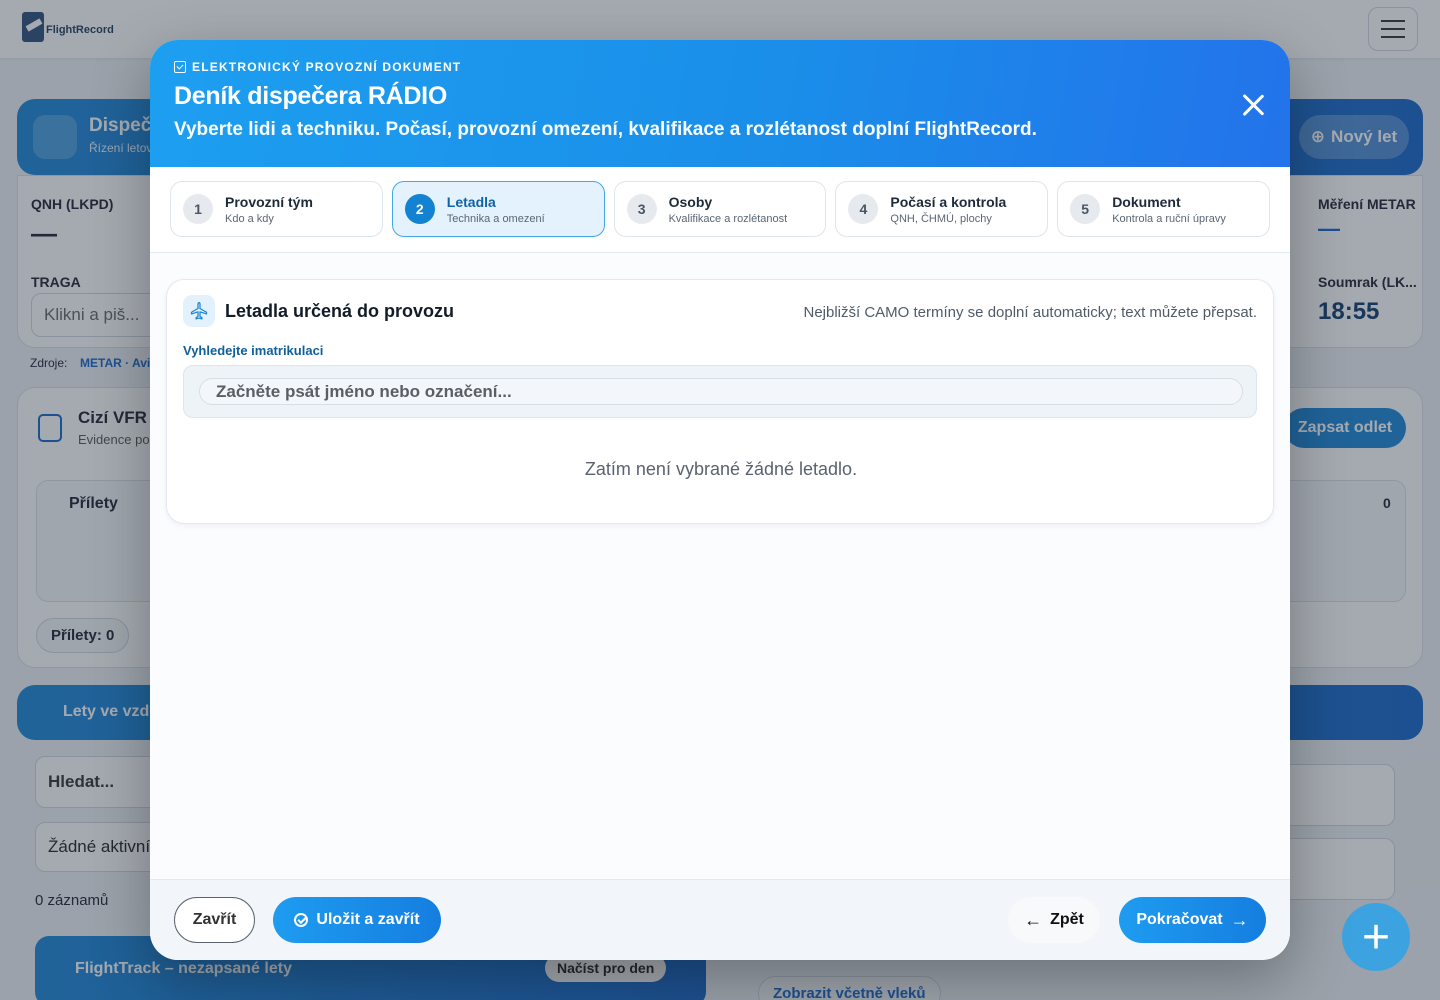 Image resolution: width=1440 pixels, height=1000 pixels. I want to click on step-title: Osoby, so click(690, 201).